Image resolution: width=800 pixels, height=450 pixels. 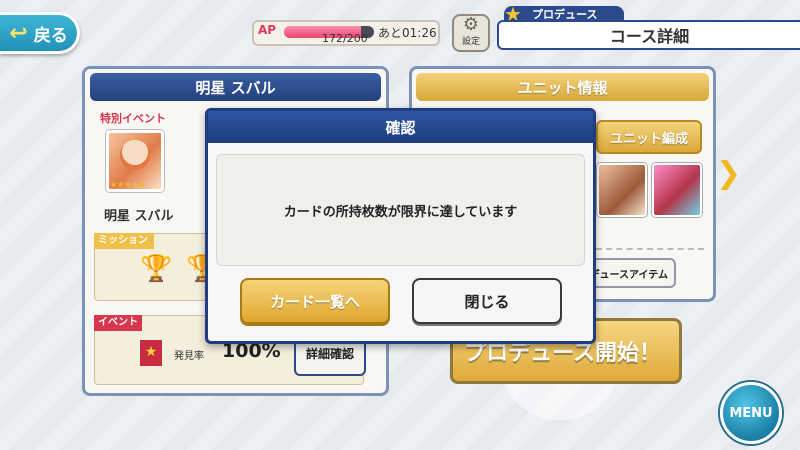 What do you see at coordinates (50, 35) in the screenshot?
I see `back-button-label: 戻る` at bounding box center [50, 35].